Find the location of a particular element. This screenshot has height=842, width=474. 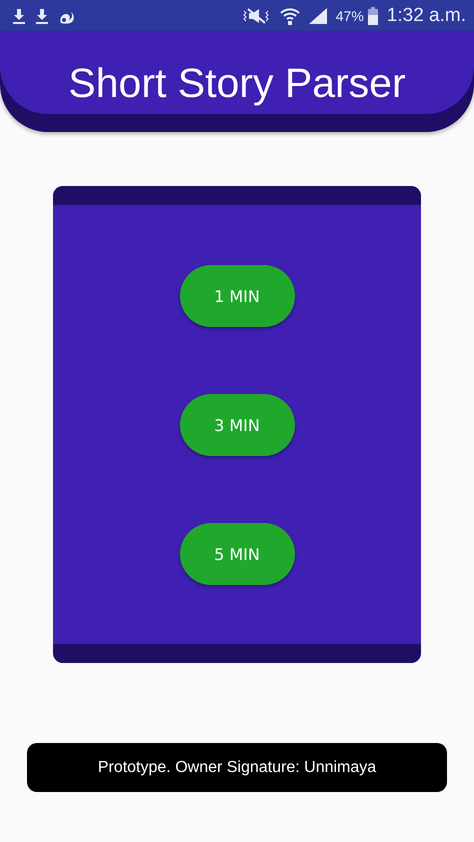

mute-icon is located at coordinates (255, 16).